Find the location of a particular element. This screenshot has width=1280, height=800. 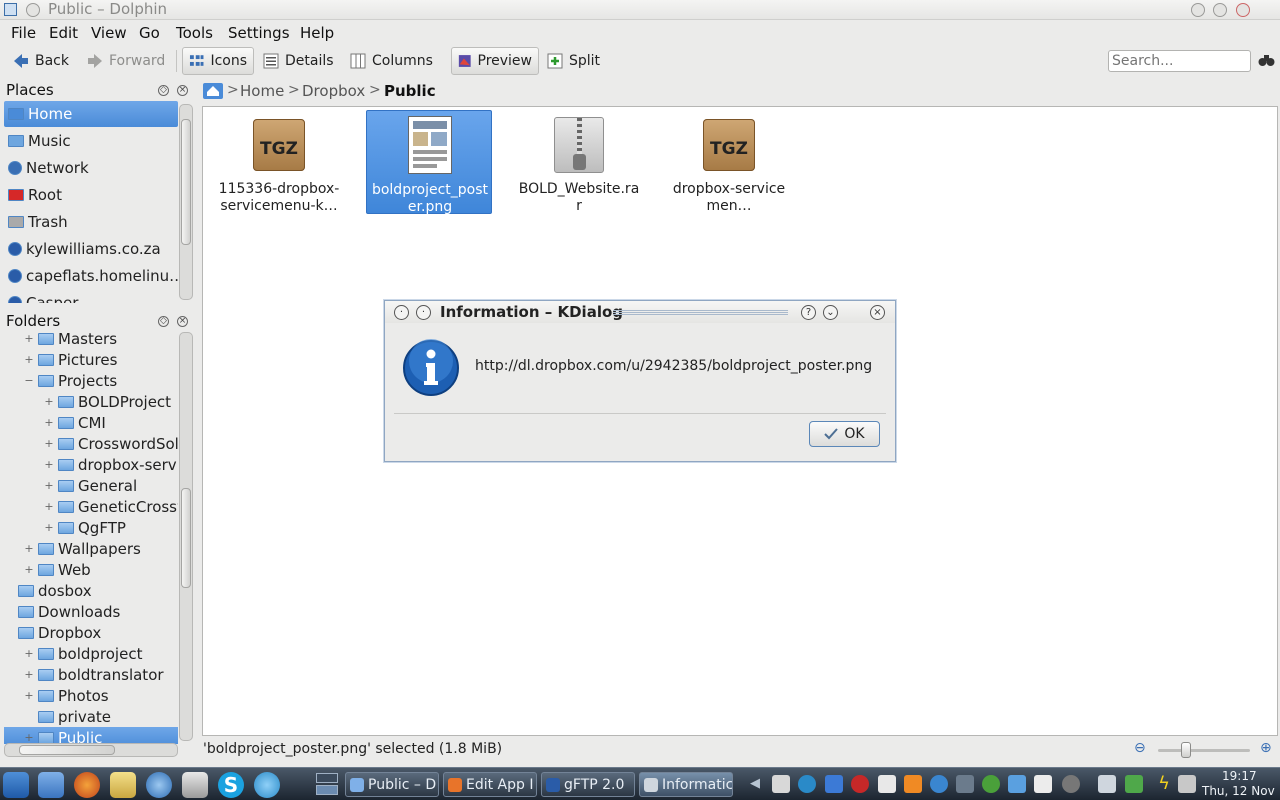

mail-icon is located at coordinates (195, 785).